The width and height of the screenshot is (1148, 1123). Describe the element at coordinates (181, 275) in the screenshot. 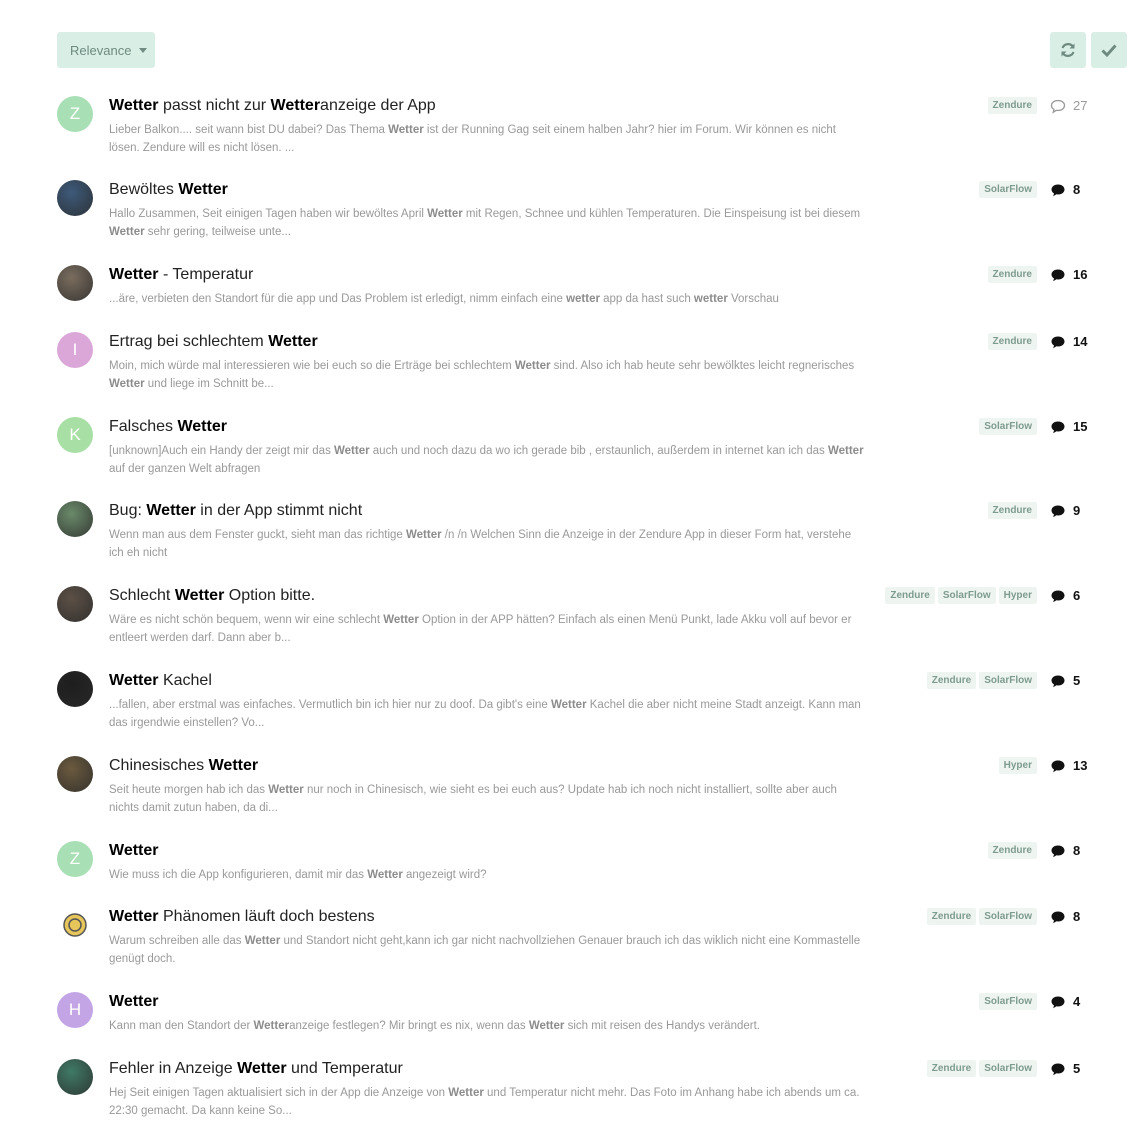

I see `topic-title-link: Wetter - Temperatur` at that location.